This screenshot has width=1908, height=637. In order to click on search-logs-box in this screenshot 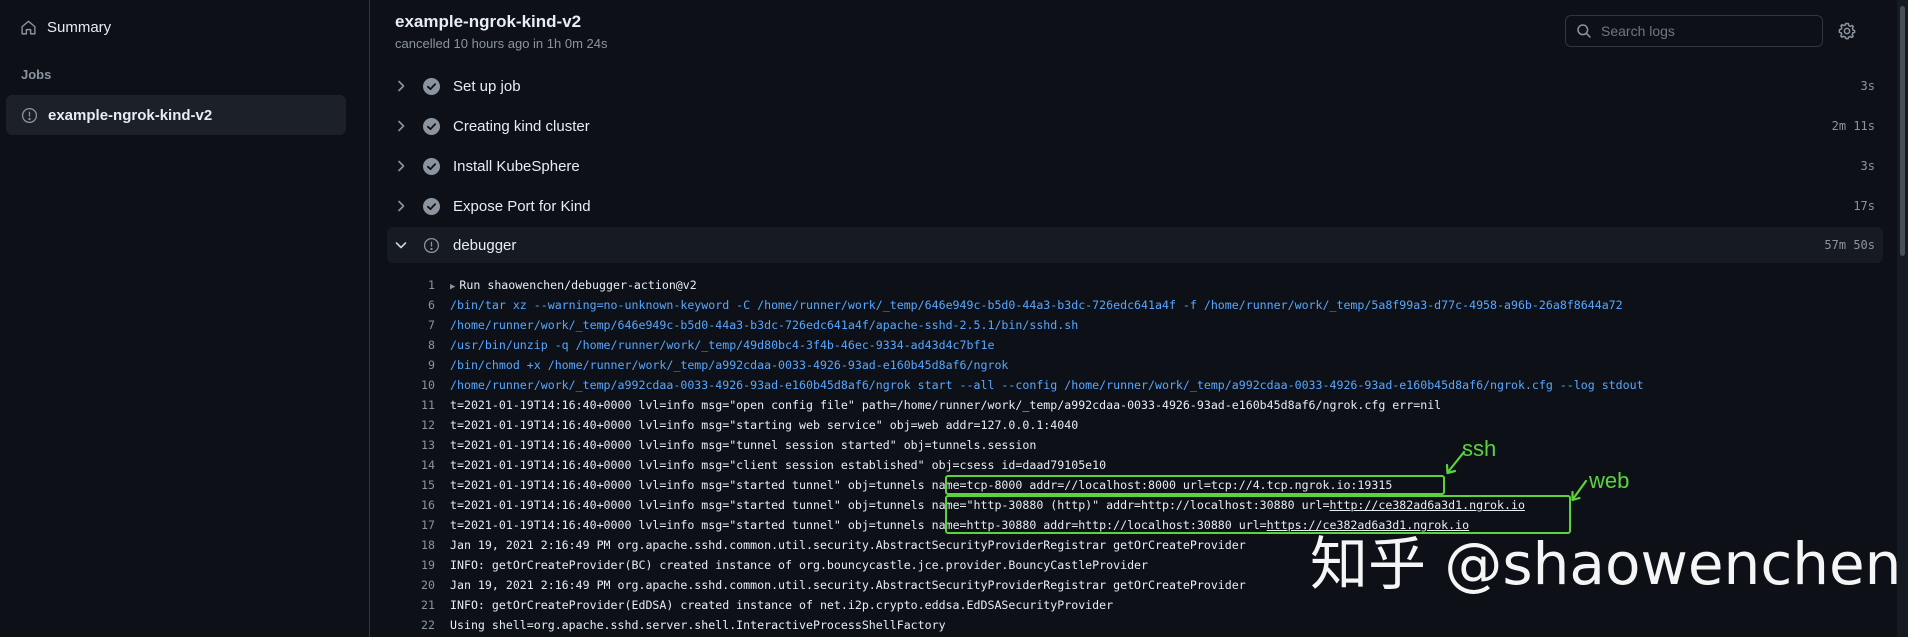, I will do `click(1694, 31)`.